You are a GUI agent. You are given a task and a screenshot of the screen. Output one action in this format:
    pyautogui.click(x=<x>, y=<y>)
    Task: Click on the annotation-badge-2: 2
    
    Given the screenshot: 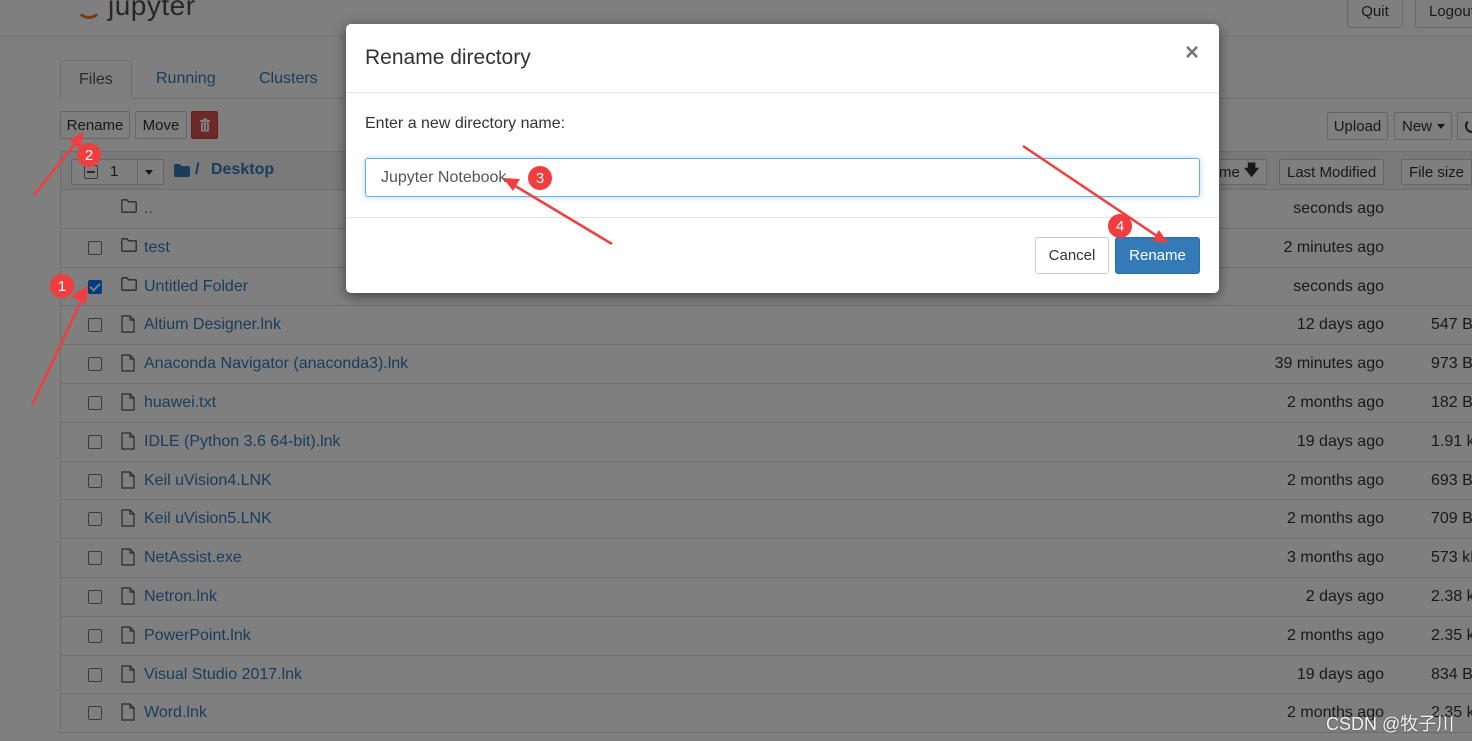 What is the action you would take?
    pyautogui.click(x=89, y=155)
    